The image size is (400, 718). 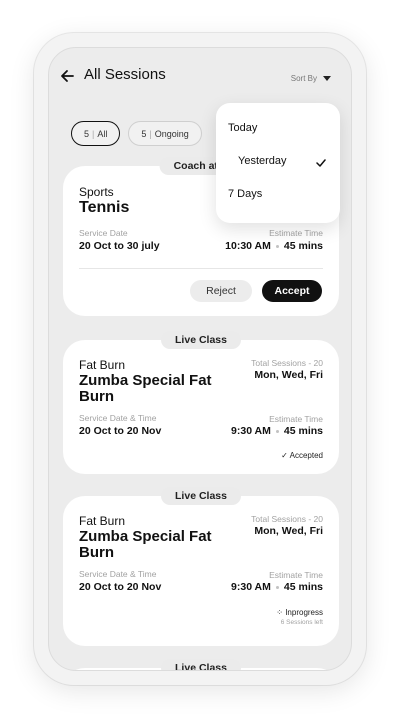 I want to click on accept-button: Accept, so click(x=292, y=291).